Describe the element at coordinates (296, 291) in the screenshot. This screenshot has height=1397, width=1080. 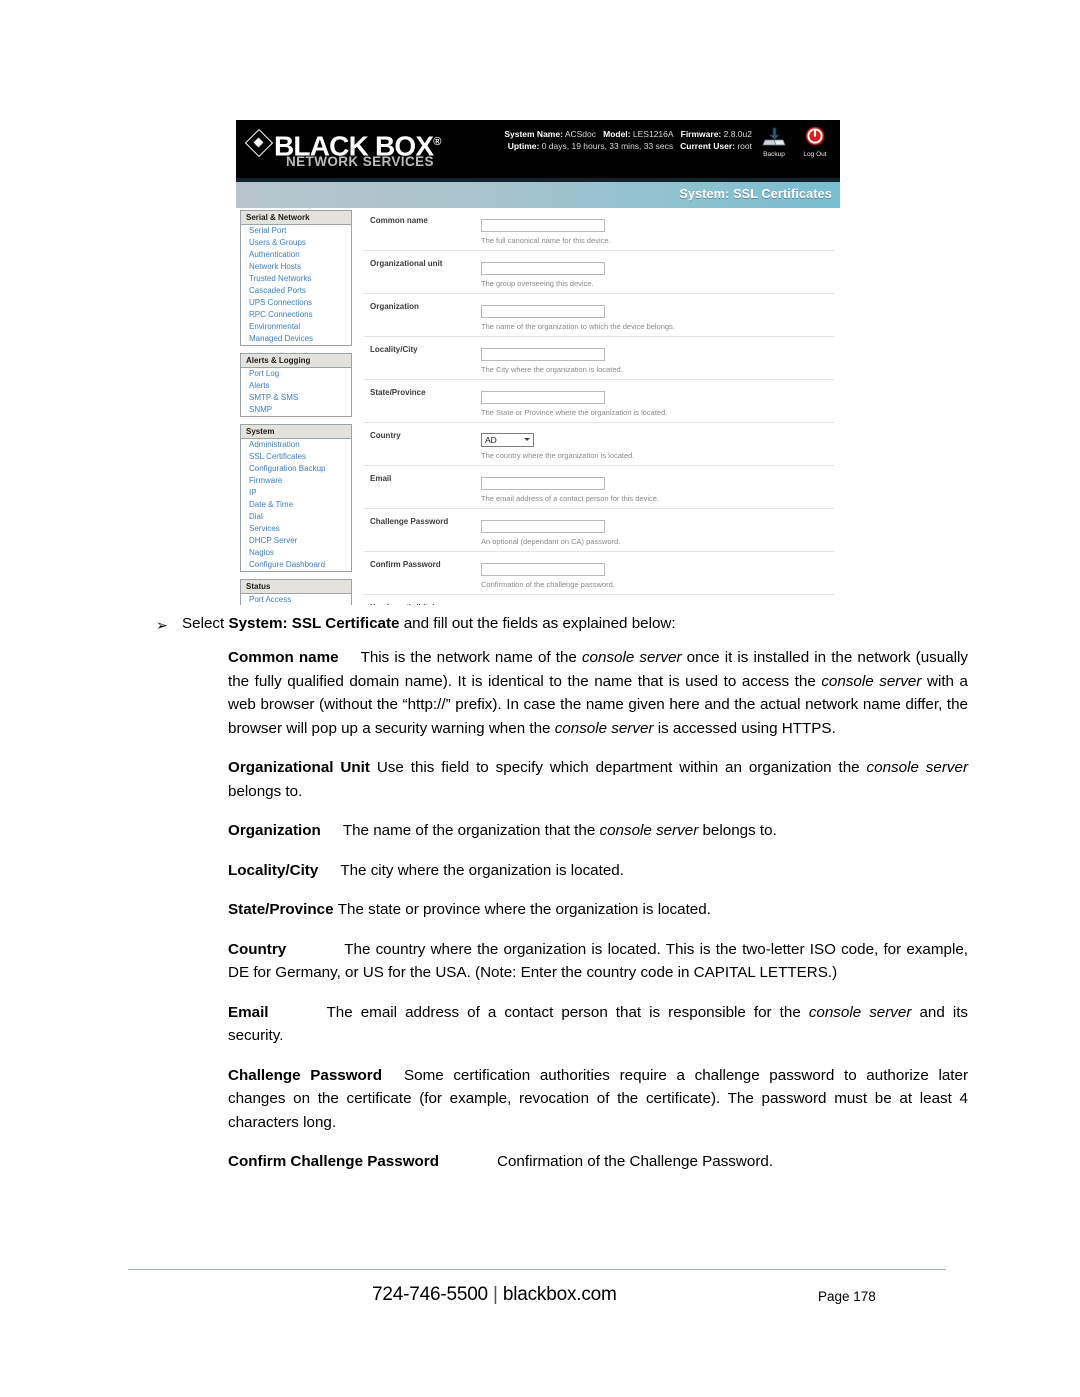
I see `sidebar-item-cascaded-ports: Cascaded Ports` at that location.